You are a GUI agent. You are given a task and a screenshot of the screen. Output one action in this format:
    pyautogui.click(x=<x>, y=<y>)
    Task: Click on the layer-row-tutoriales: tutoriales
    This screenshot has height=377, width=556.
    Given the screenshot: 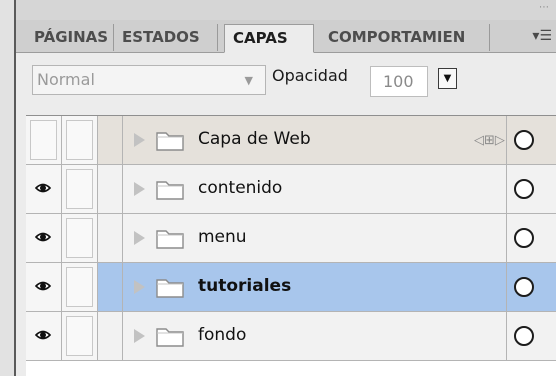 What is the action you would take?
    pyautogui.click(x=291, y=287)
    